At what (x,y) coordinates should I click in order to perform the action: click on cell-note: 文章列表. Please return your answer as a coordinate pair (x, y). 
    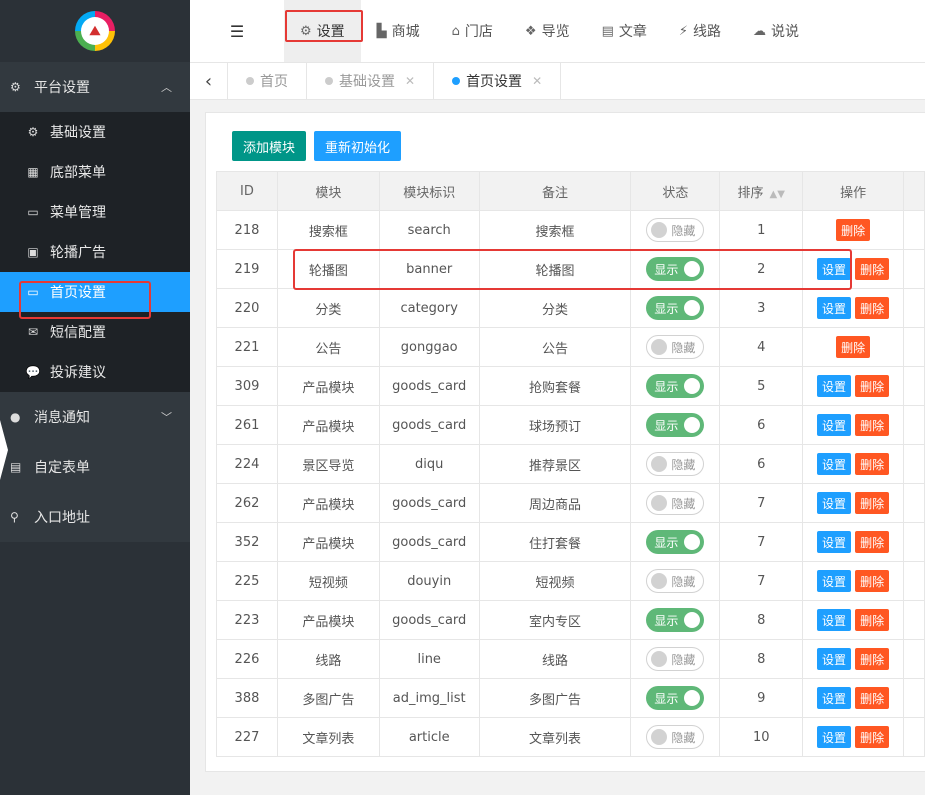
    Looking at the image, I should click on (555, 737).